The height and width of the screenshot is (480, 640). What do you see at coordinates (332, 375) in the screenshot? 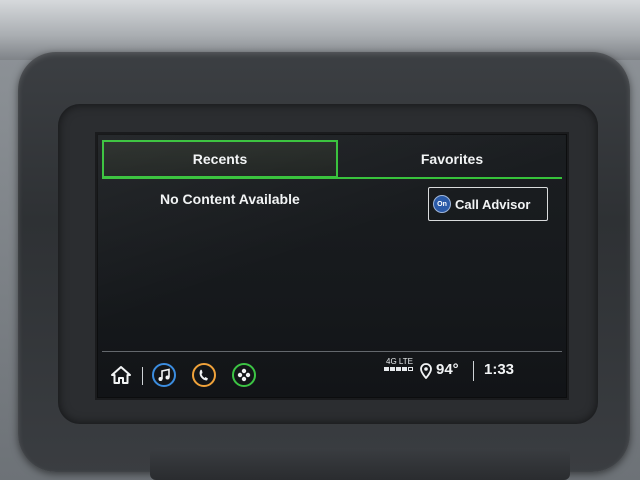
I see `bottom-bar: 4G LTE 94° 1:33` at bounding box center [332, 375].